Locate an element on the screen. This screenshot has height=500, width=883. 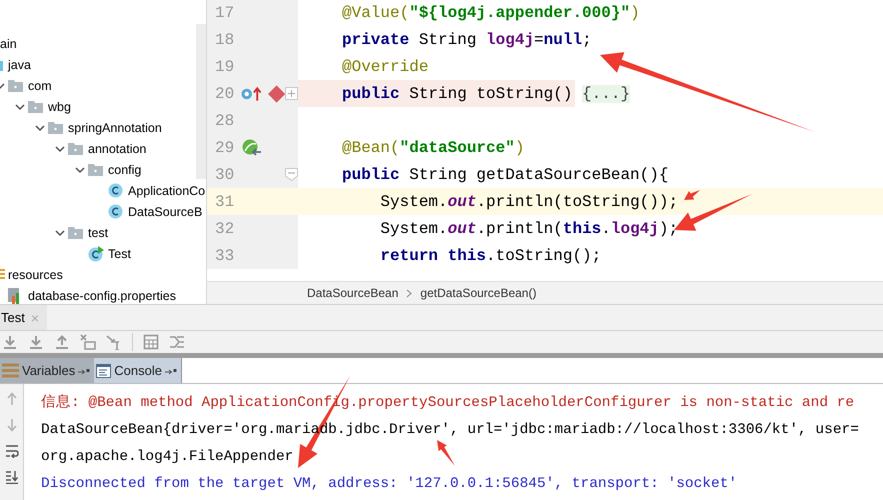
tree-item: resources is located at coordinates (35, 275).